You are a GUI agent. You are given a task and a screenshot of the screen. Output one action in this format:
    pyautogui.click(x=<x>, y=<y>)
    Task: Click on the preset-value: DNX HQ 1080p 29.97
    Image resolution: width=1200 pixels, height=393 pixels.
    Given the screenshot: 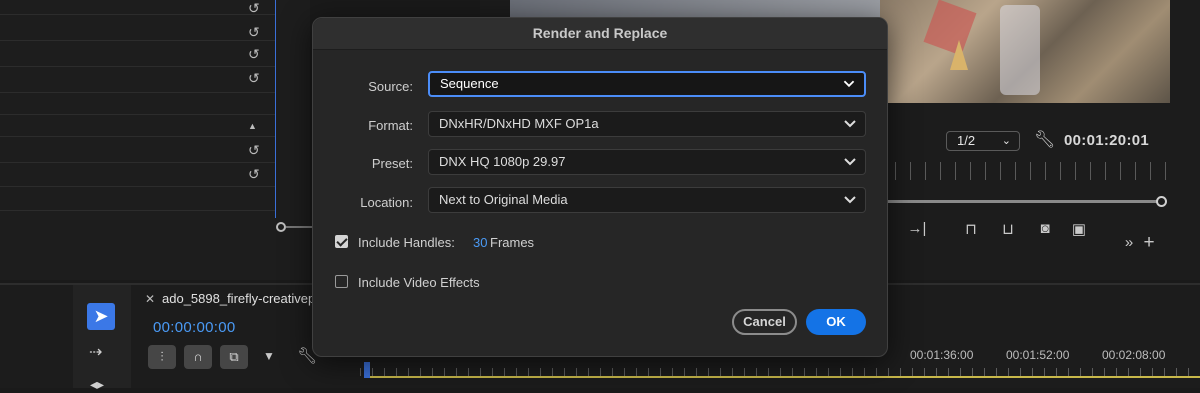 What is the action you would take?
    pyautogui.click(x=502, y=161)
    